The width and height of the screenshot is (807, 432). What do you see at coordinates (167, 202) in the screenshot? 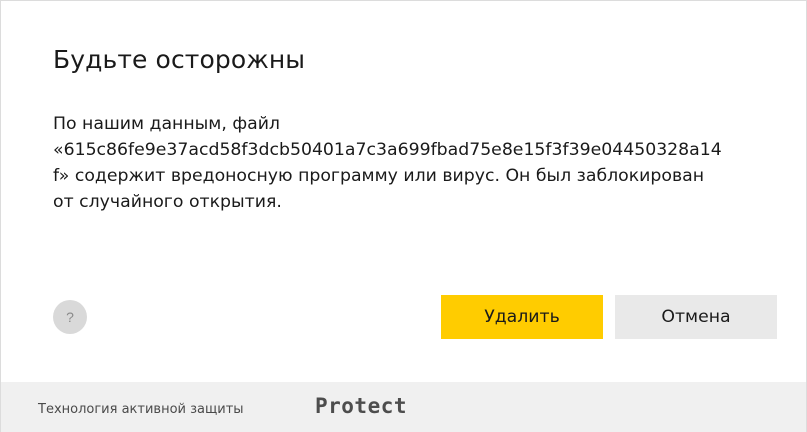
I see `message-line: от случайного открытия.` at bounding box center [167, 202].